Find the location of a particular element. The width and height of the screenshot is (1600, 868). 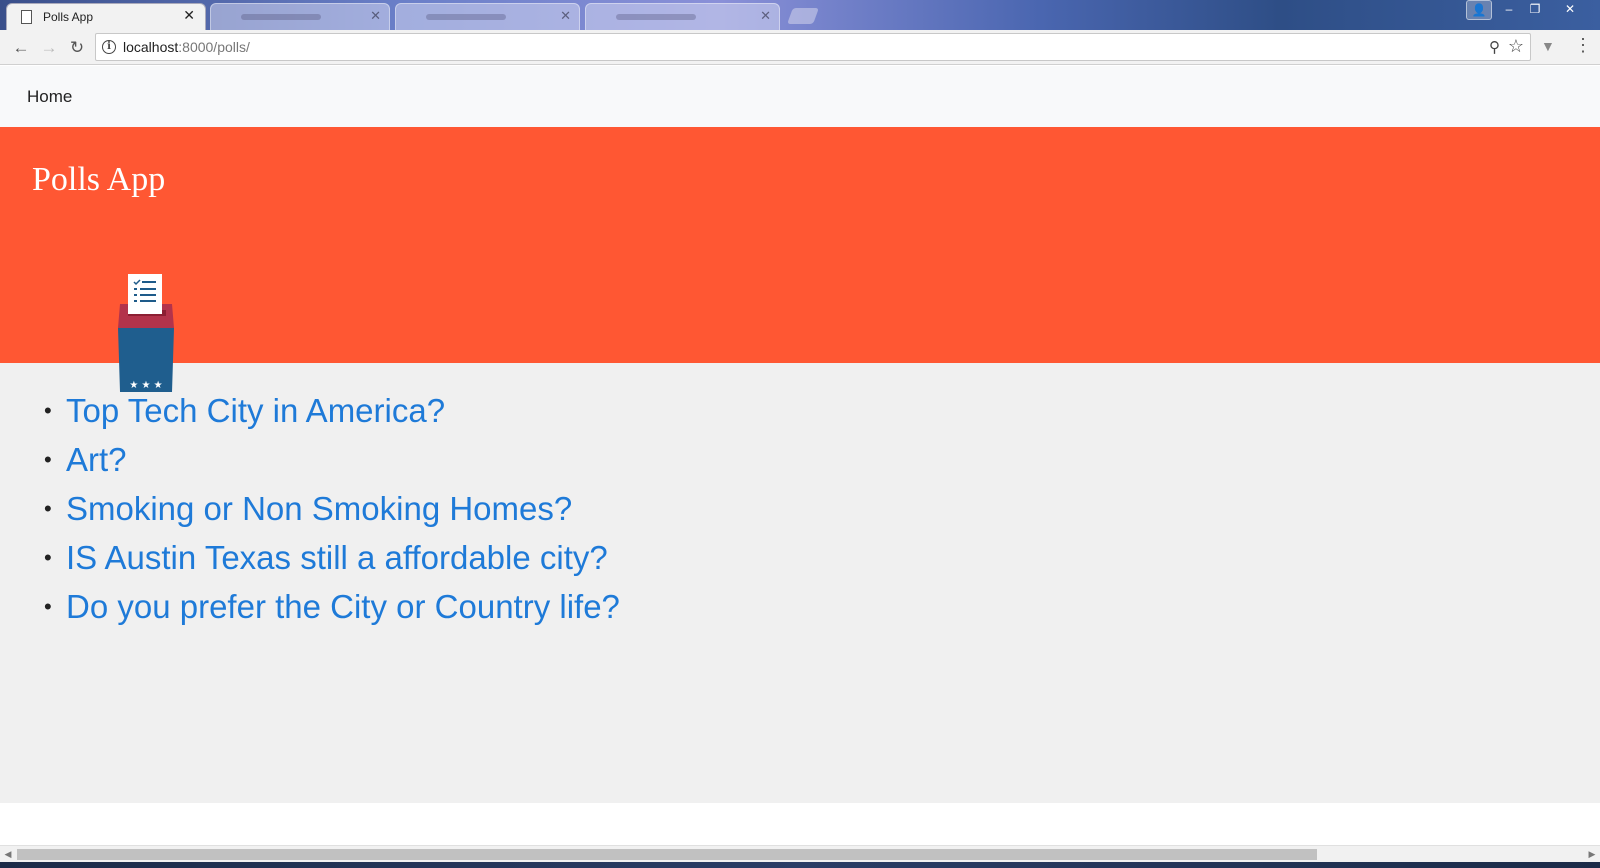

list-item: Smoking or Non Smoking Homes? is located at coordinates (332, 508).